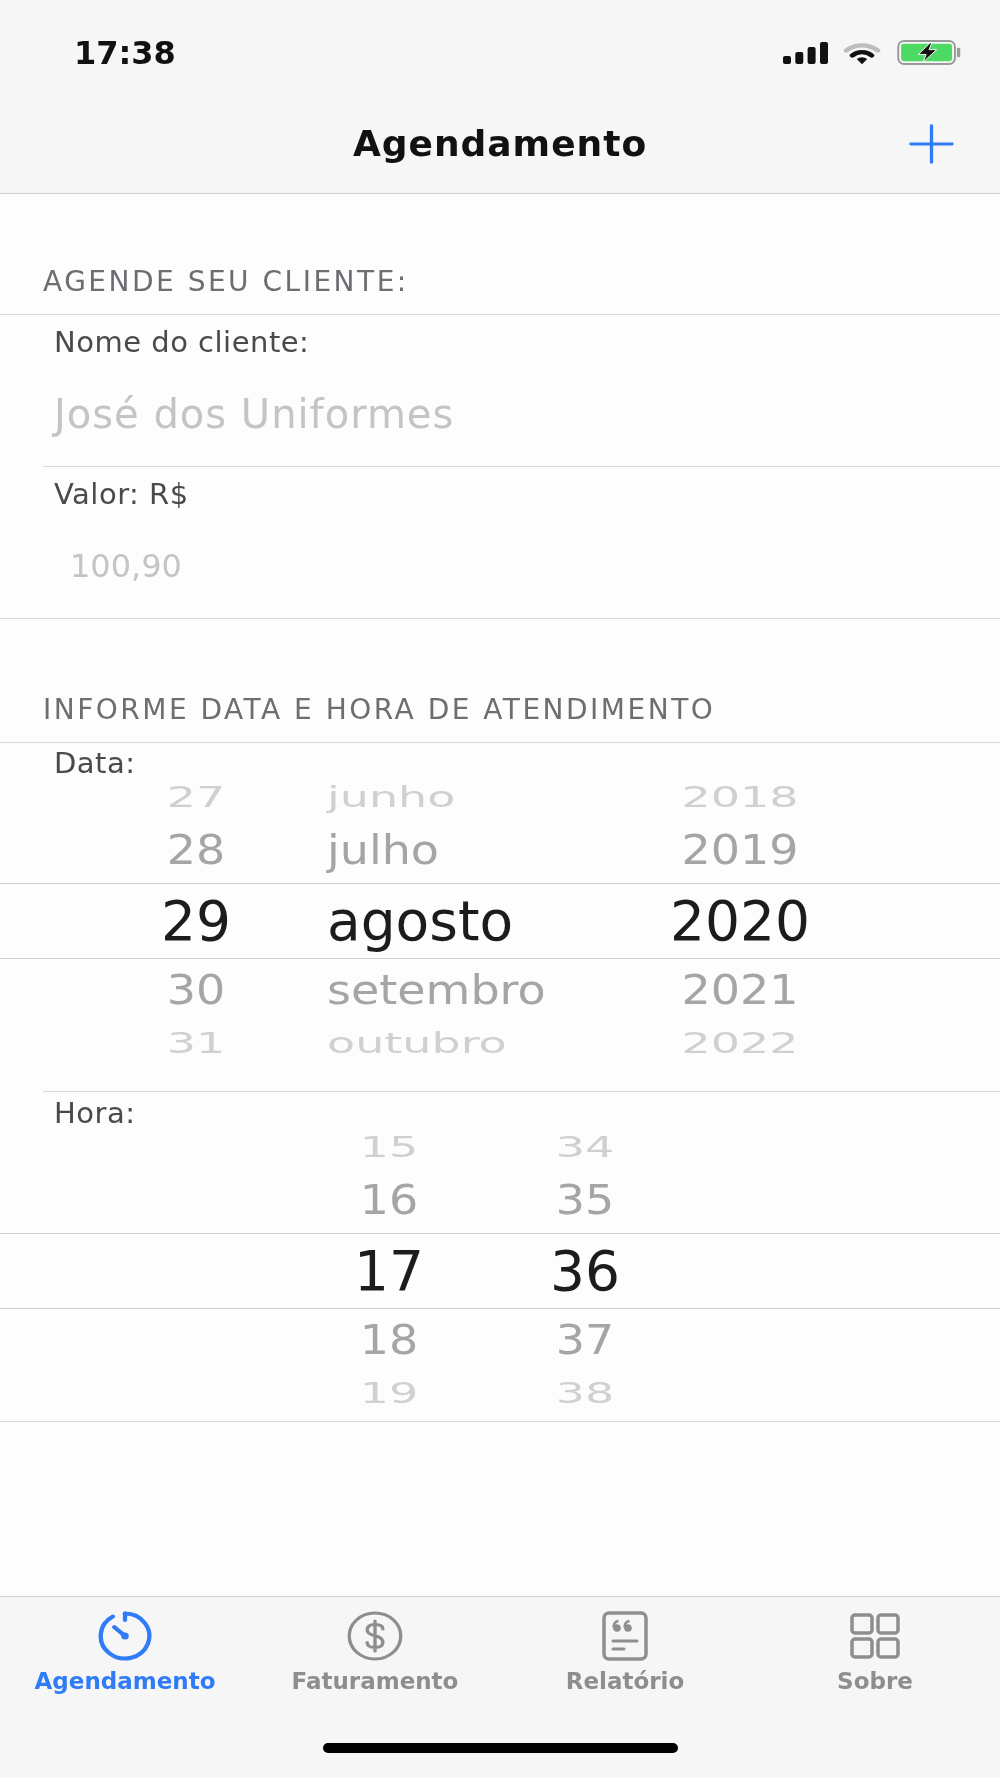 This screenshot has width=1000, height=1778. What do you see at coordinates (125, 52) in the screenshot?
I see `status-time: 17:38` at bounding box center [125, 52].